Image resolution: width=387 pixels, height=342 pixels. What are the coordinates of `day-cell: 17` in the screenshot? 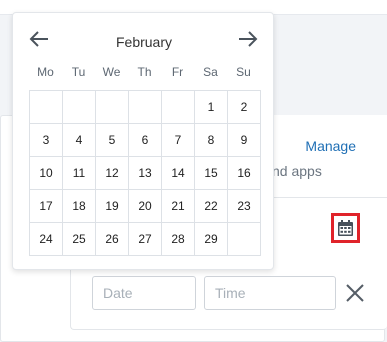 It's located at (46, 206).